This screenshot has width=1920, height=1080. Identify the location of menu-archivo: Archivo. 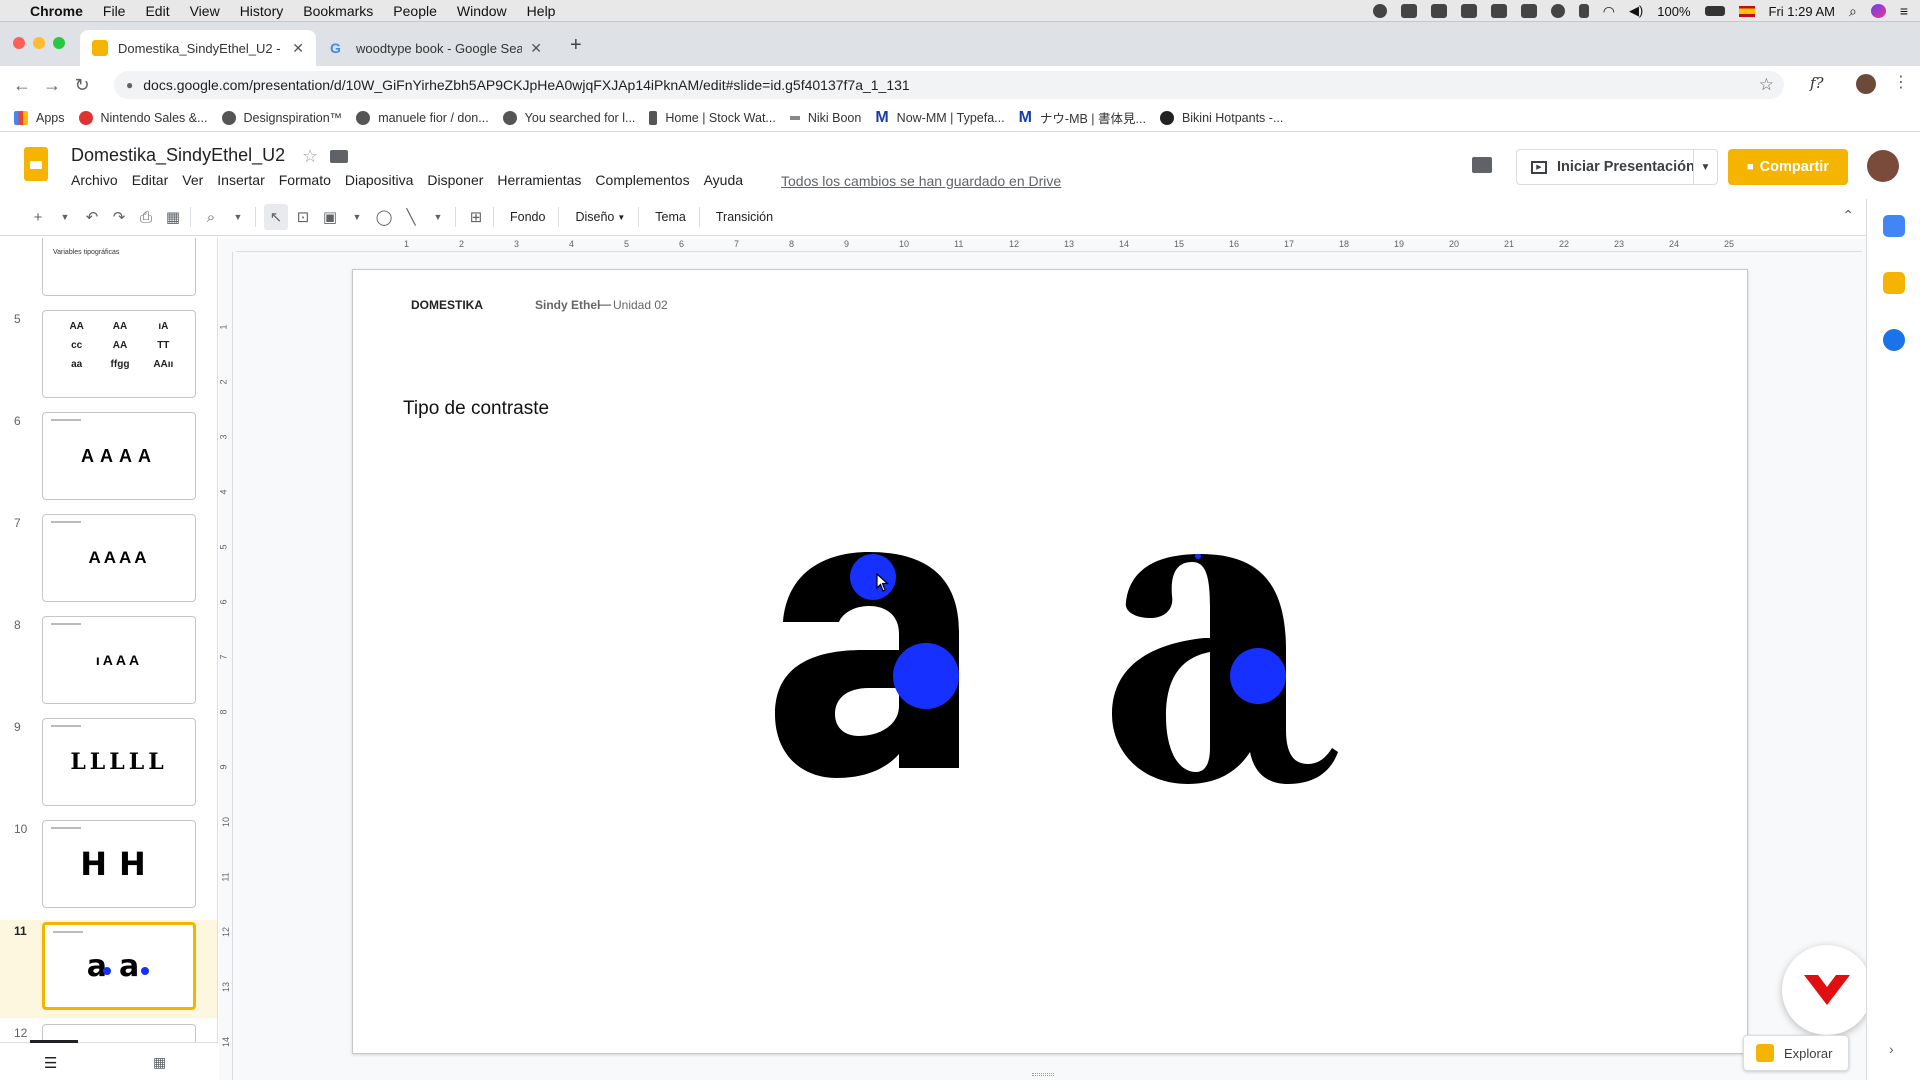
(94, 180).